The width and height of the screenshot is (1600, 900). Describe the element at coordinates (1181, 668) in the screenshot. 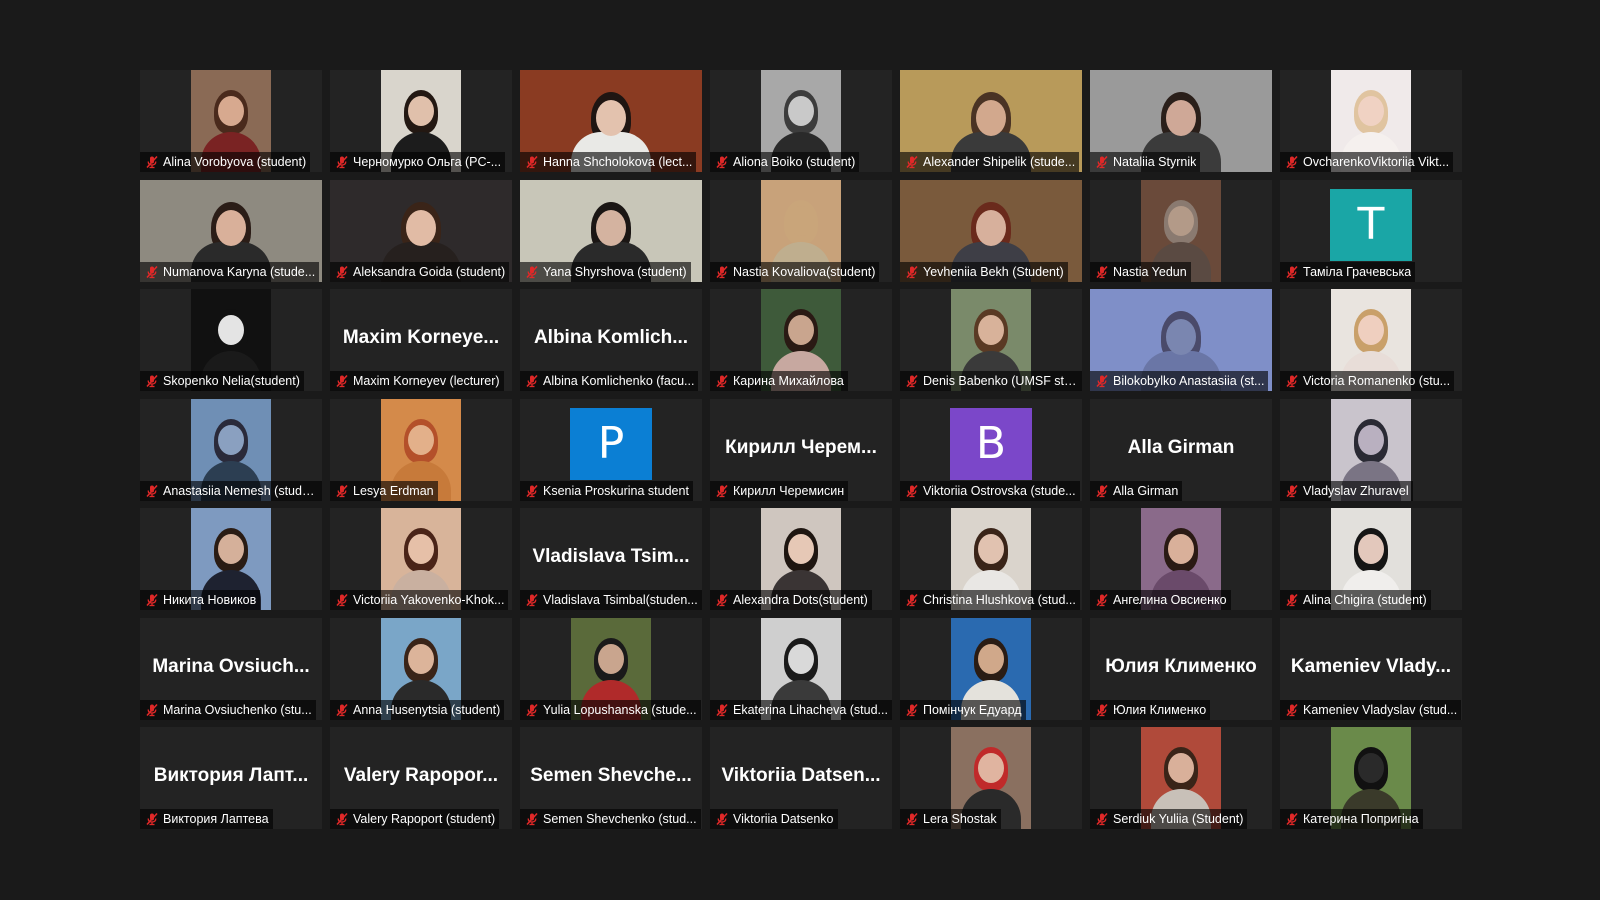

I see `participant-tile: Юлия Клименко Юлия Клименко` at that location.